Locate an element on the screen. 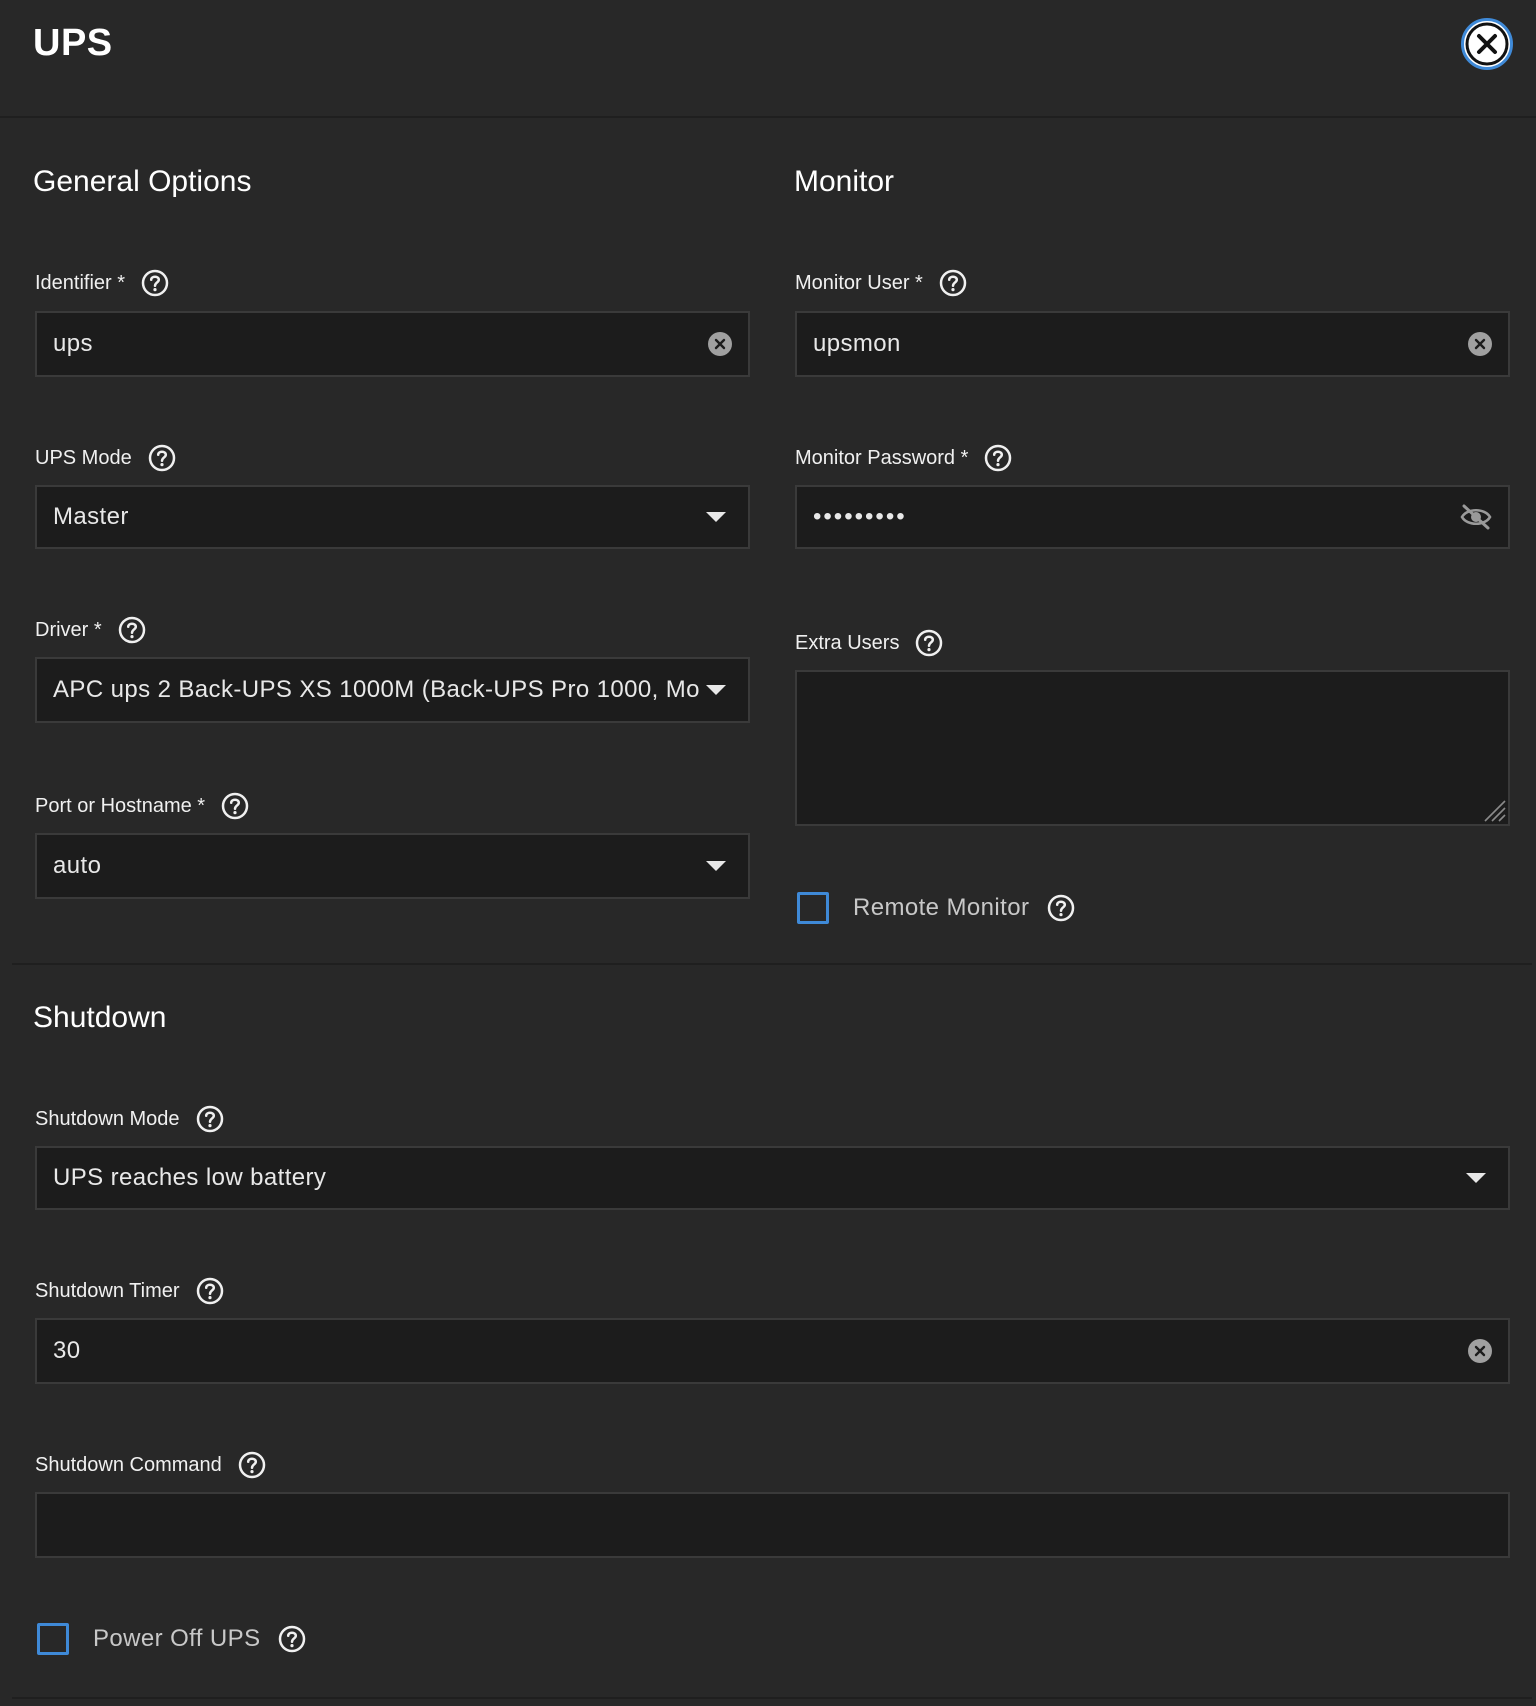  identifier-input: ups is located at coordinates (392, 344).